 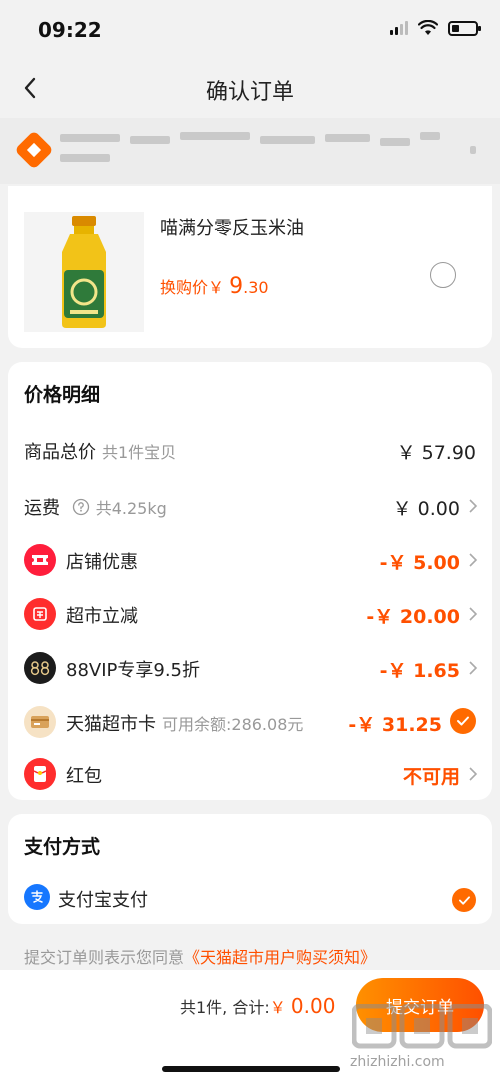 What do you see at coordinates (419, 563) in the screenshot?
I see `store-discount-value: -￥ 5.00` at bounding box center [419, 563].